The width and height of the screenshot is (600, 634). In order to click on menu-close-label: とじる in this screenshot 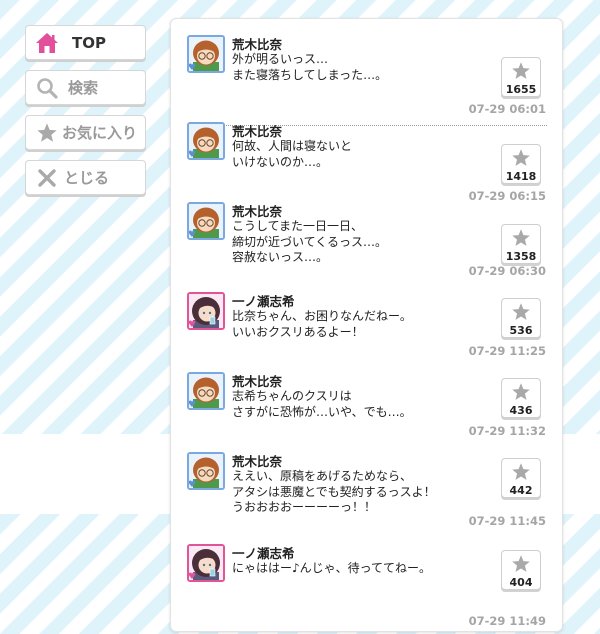, I will do `click(87, 178)`.